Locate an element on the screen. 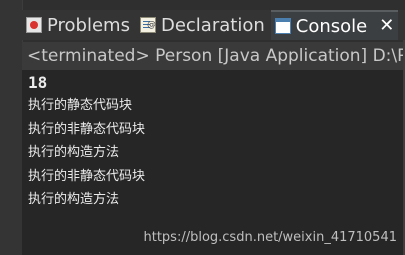  tab-console-label: Console is located at coordinates (331, 26).